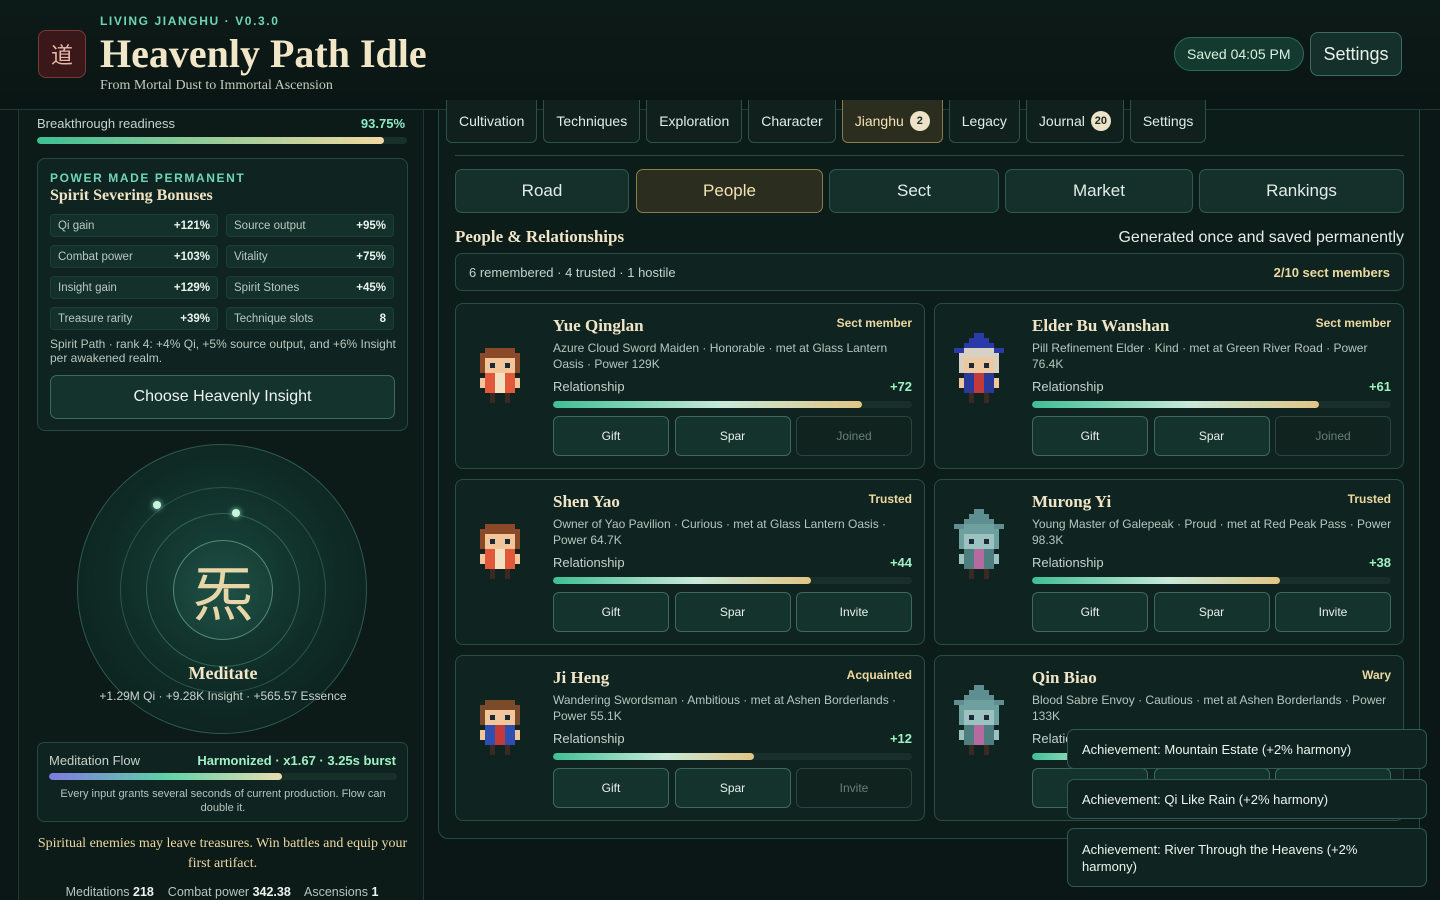  What do you see at coordinates (95, 760) in the screenshot?
I see `flow-label: Meditation Flow` at bounding box center [95, 760].